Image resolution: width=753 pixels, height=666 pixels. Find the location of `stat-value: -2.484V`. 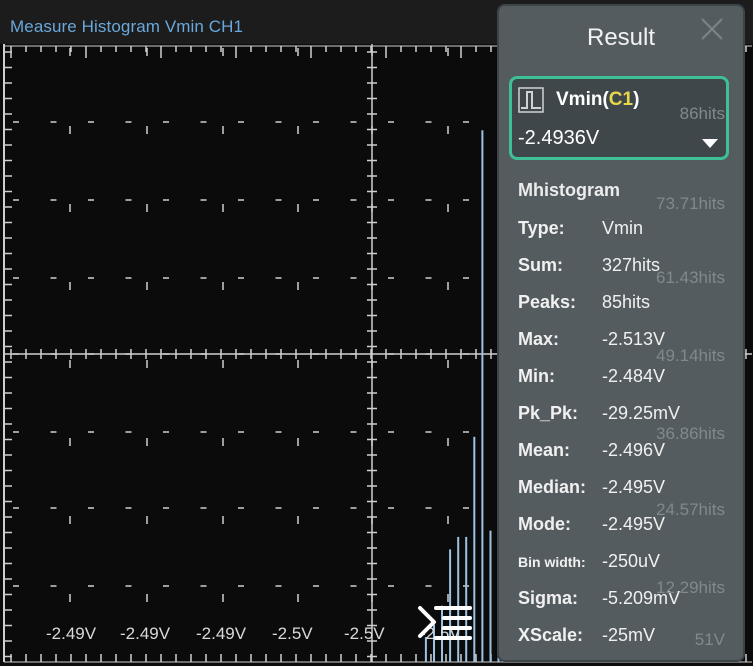

stat-value: -2.484V is located at coordinates (634, 376).